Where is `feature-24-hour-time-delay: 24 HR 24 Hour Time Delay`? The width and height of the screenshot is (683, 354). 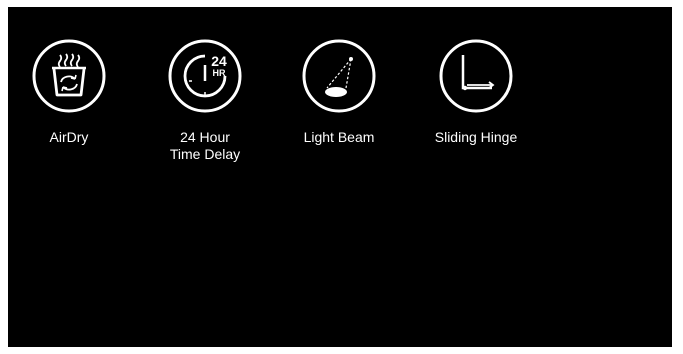 feature-24-hour-time-delay: 24 HR 24 Hour Time Delay is located at coordinates (205, 100).